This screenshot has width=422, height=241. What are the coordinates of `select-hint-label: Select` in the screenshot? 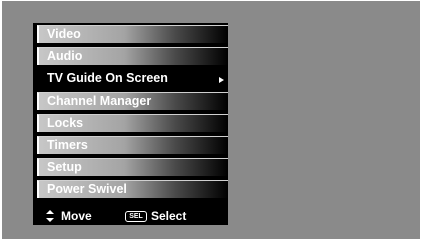 It's located at (169, 216).